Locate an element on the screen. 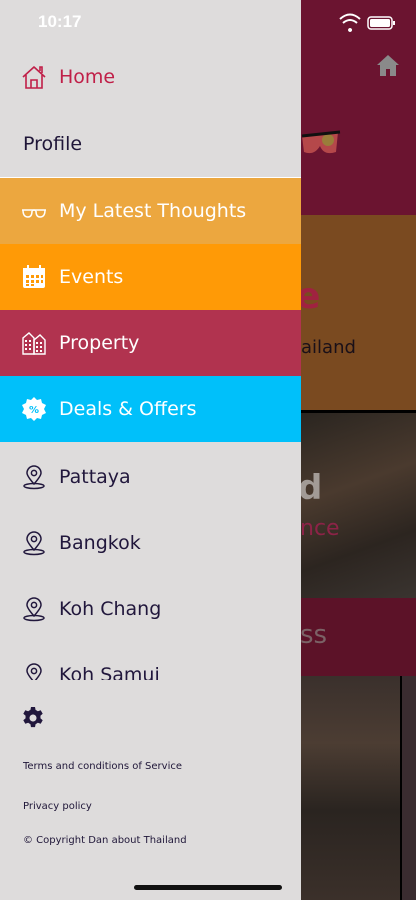 This screenshot has height=900, width=416. glasses-icon is located at coordinates (34, 211).